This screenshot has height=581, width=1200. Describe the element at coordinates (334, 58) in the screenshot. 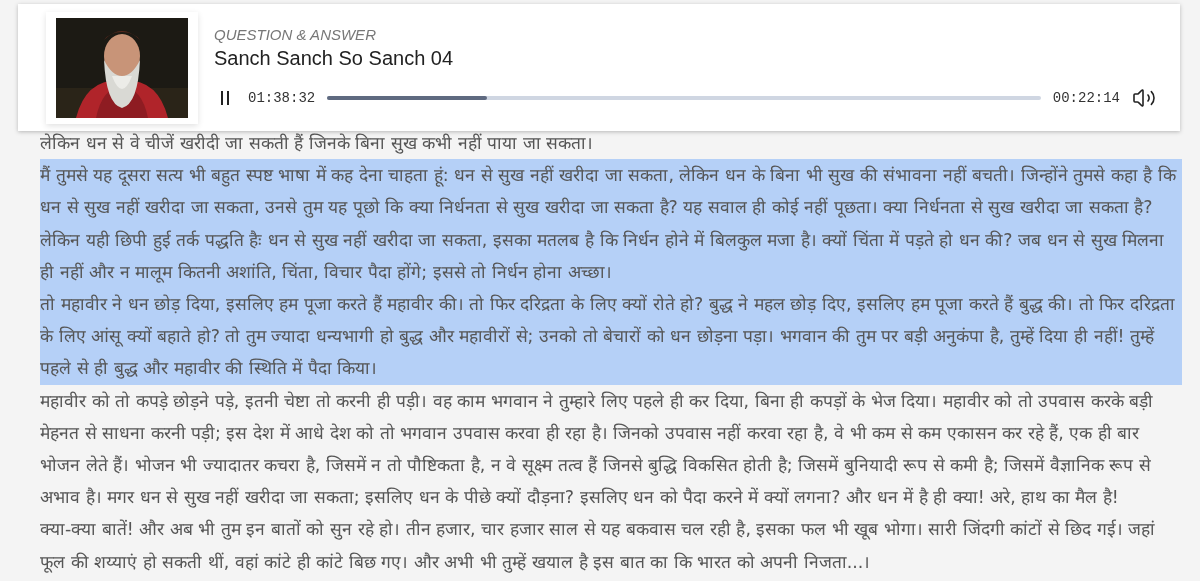

I see `track-title: Sanch Sanch So Sanch 04` at that location.